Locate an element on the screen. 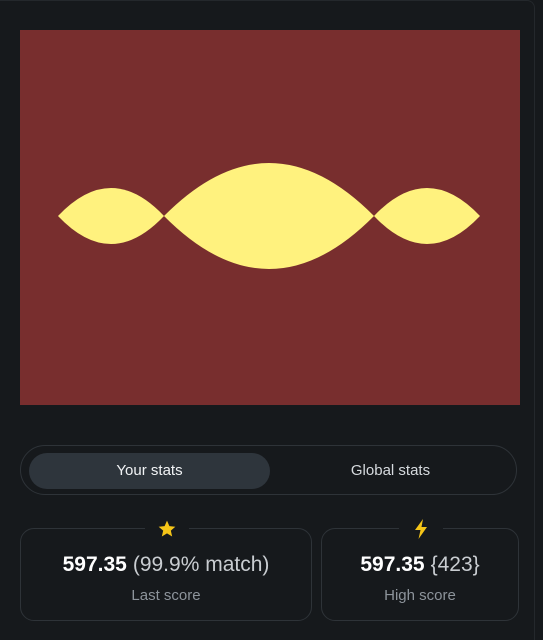 The image size is (543, 640). high-score-card: 597.35 {423} High score is located at coordinates (420, 568).